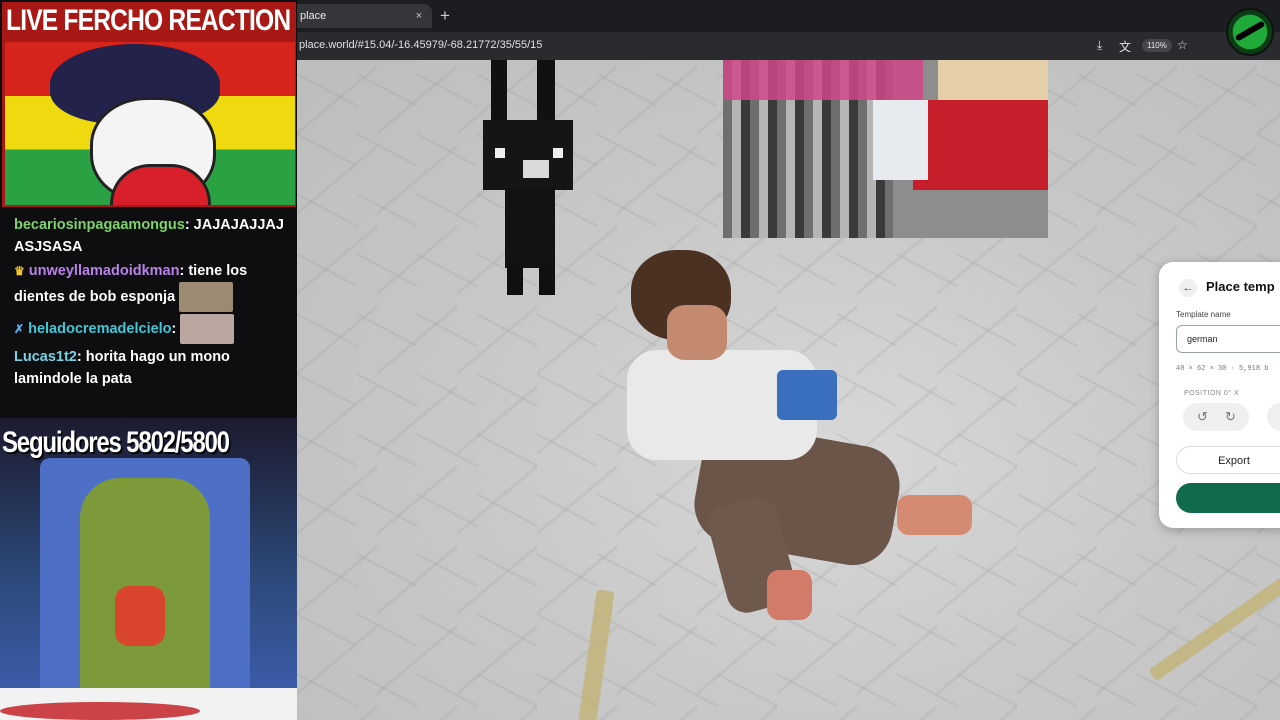  I want to click on rotate-left-icon: ↺, so click(1202, 417).